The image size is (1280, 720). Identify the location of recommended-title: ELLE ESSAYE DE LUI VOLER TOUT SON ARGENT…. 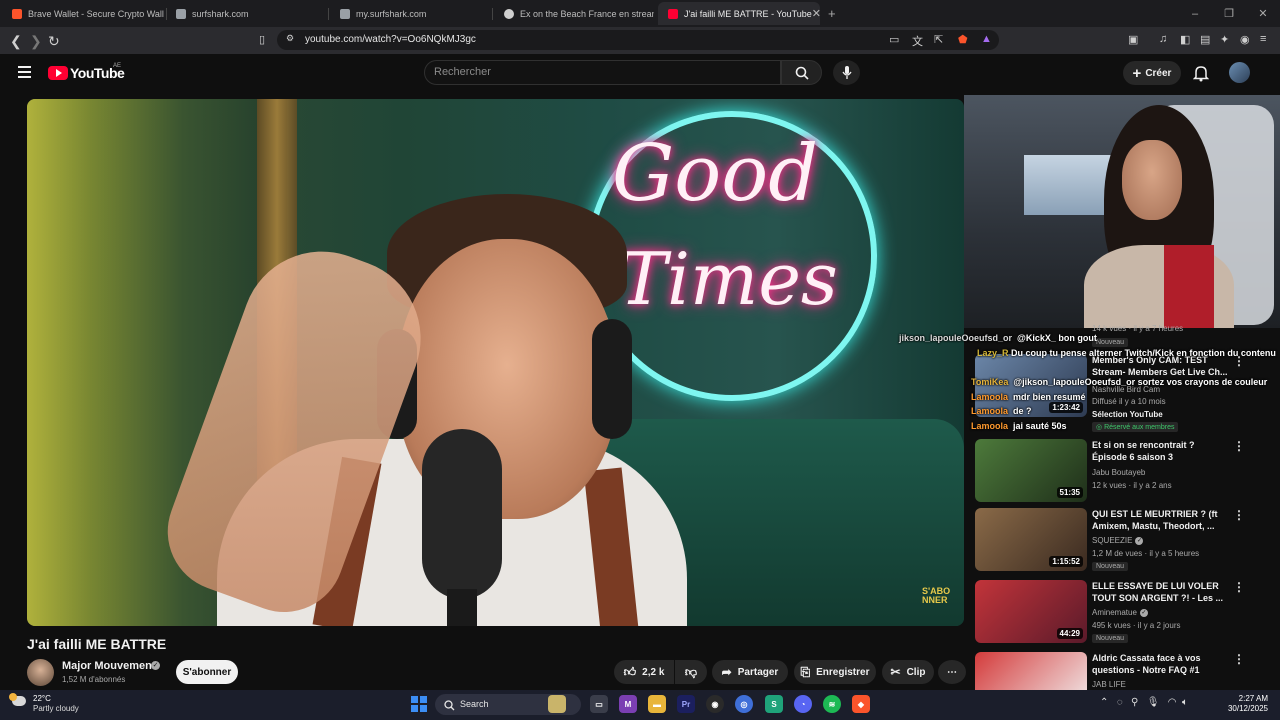
(1162, 592).